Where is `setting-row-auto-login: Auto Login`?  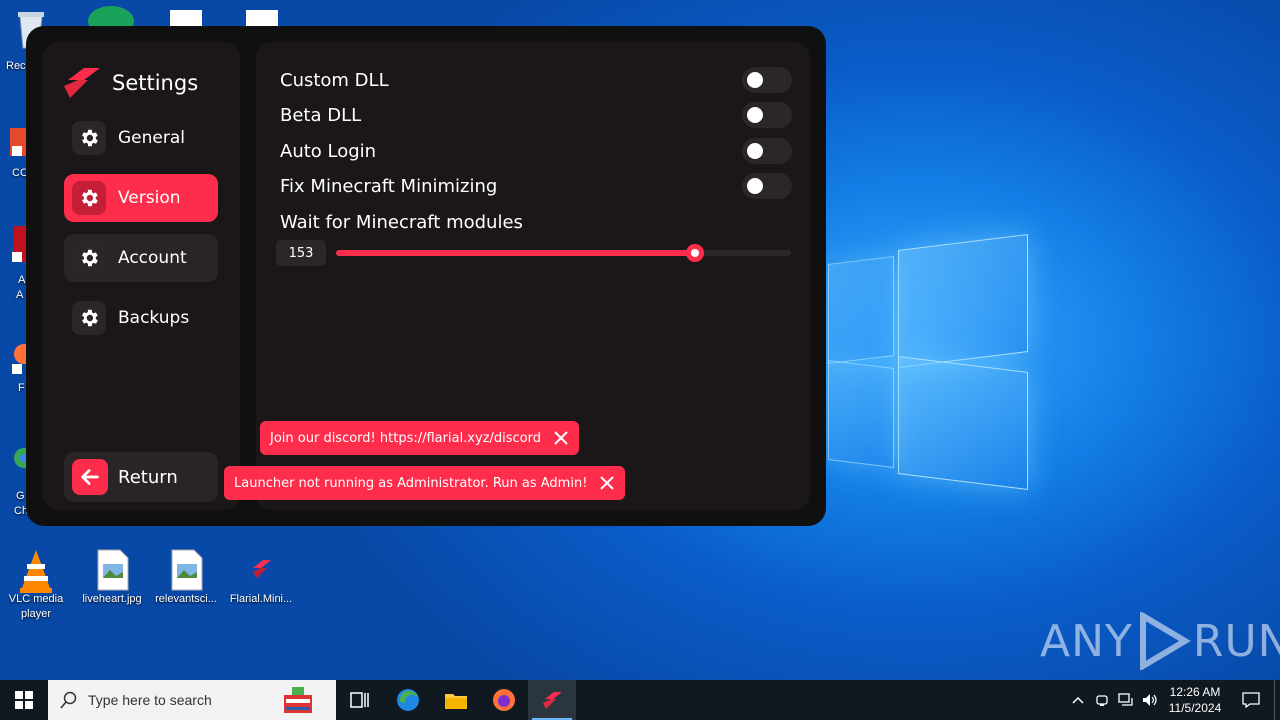
setting-row-auto-login: Auto Login is located at coordinates (536, 151).